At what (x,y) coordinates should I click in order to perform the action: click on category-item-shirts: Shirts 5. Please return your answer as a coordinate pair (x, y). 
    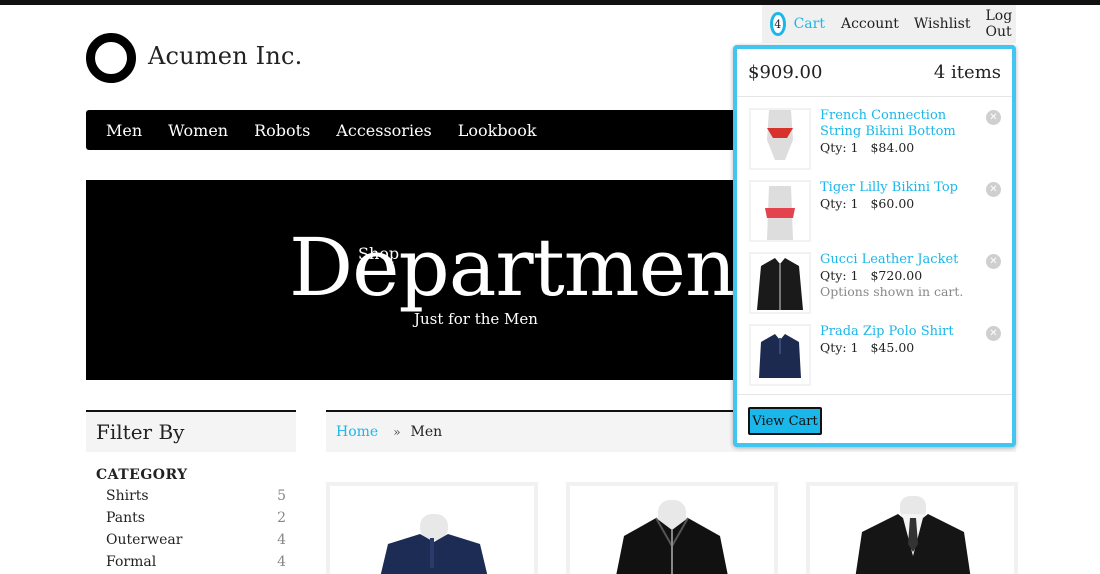
    Looking at the image, I should click on (196, 499).